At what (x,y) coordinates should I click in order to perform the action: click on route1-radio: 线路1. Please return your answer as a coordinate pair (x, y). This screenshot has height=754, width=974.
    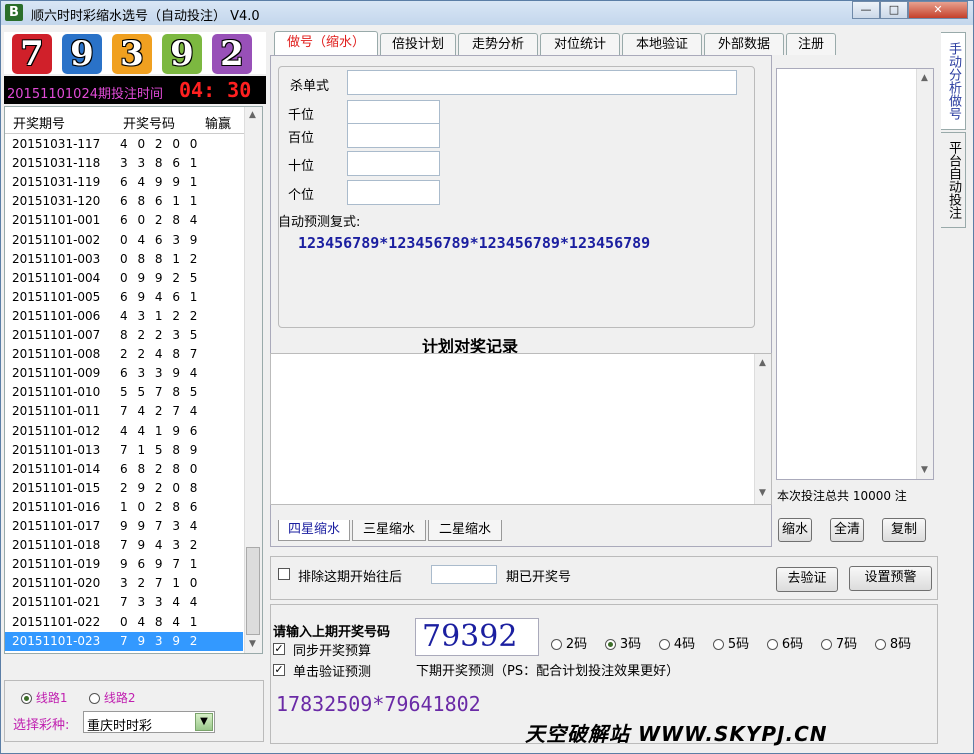
    Looking at the image, I should click on (44, 697).